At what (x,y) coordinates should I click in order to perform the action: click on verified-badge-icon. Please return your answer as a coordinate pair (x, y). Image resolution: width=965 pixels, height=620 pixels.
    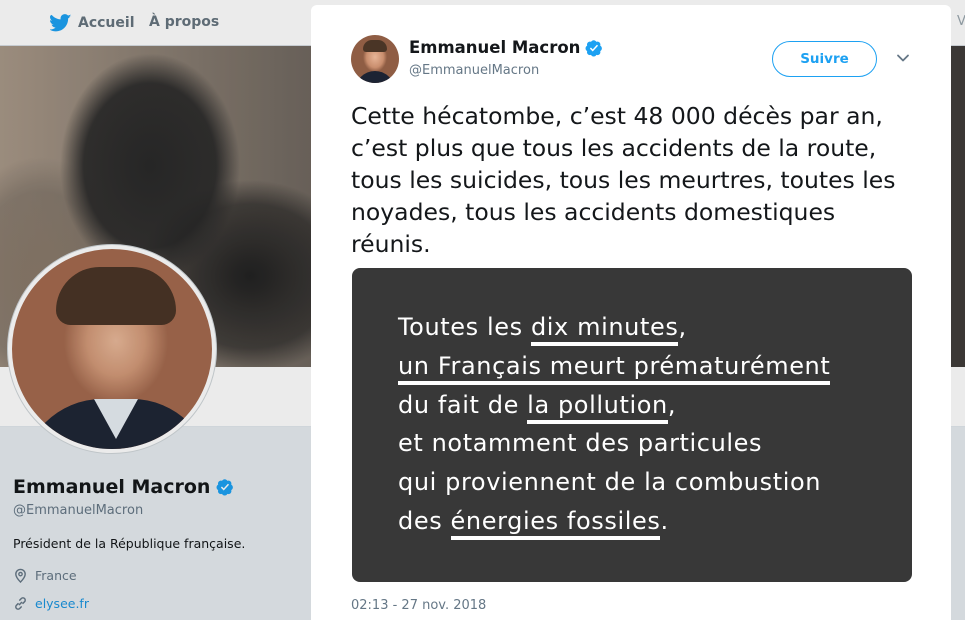
    Looking at the image, I should click on (594, 48).